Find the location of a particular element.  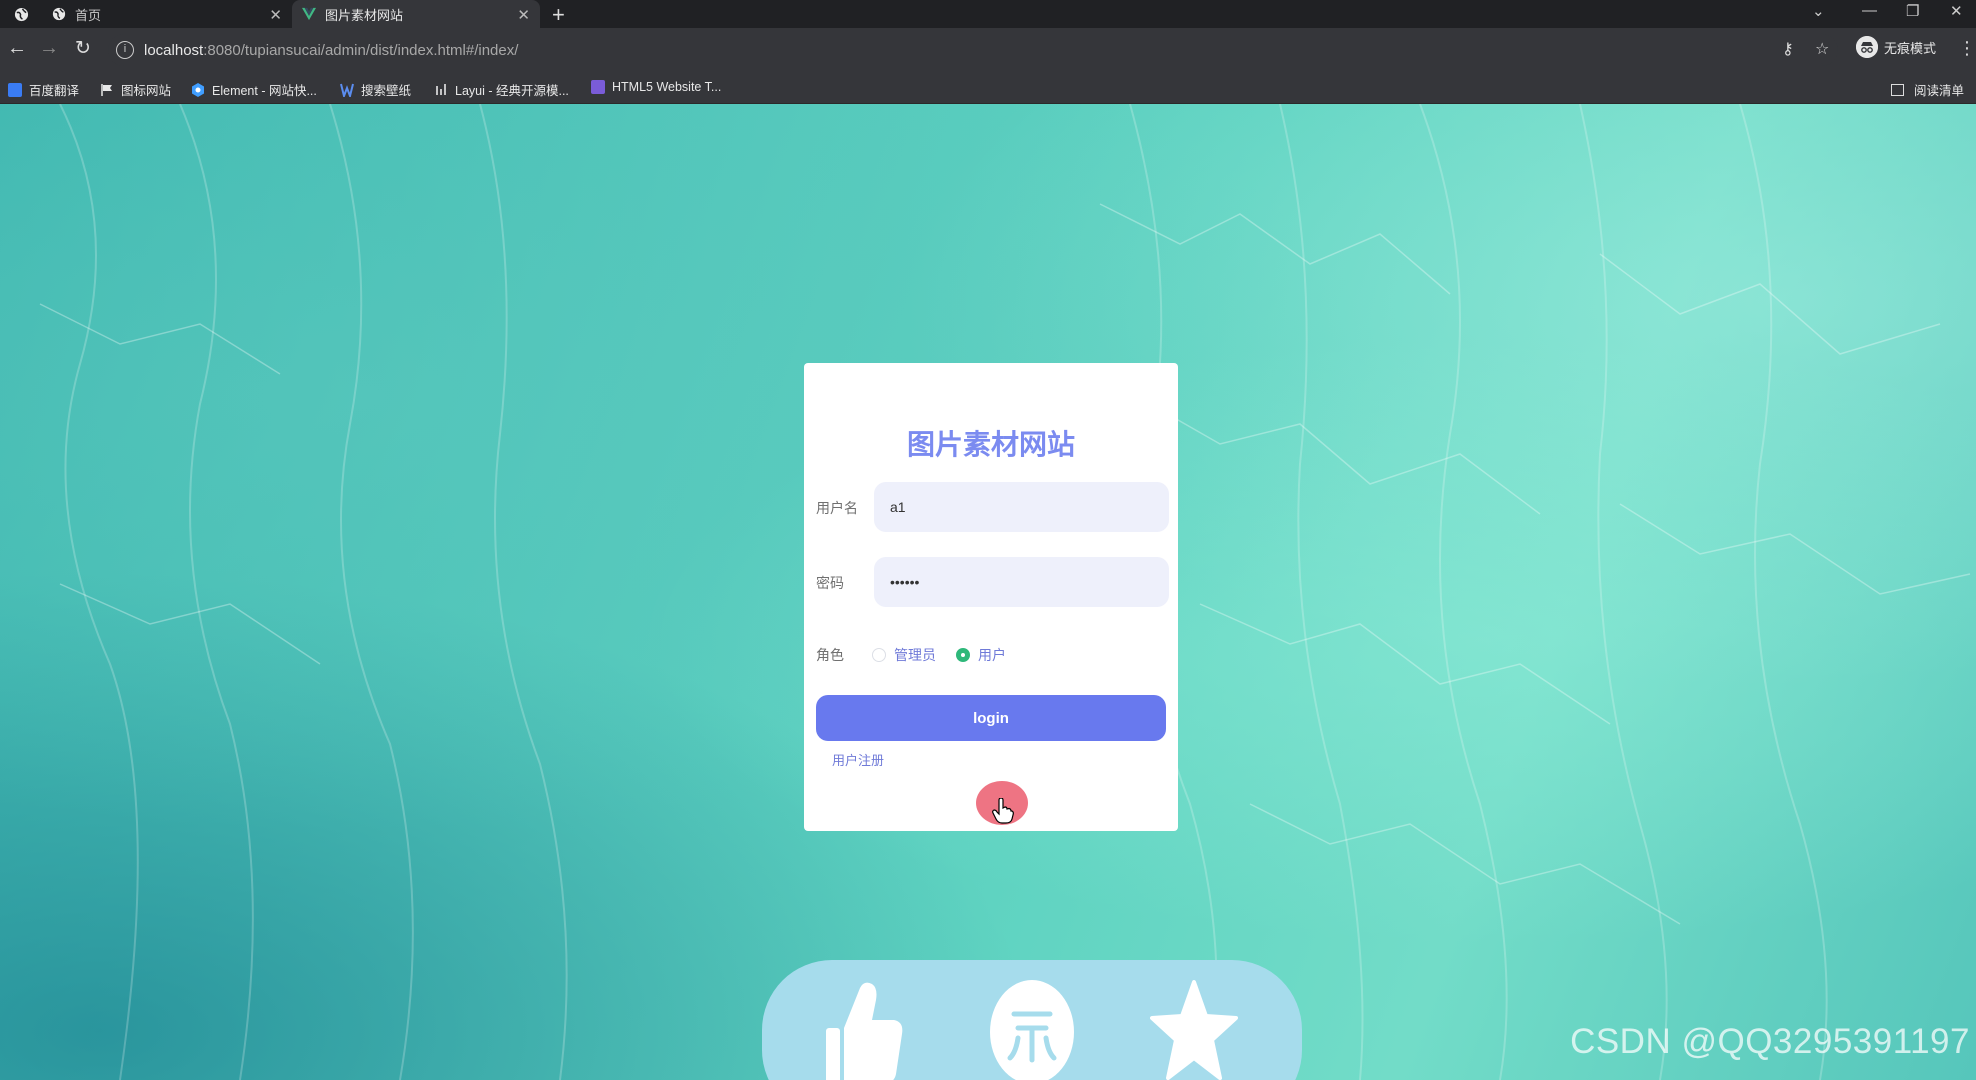

reading-list-button: 阅读清单 is located at coordinates (1927, 89).